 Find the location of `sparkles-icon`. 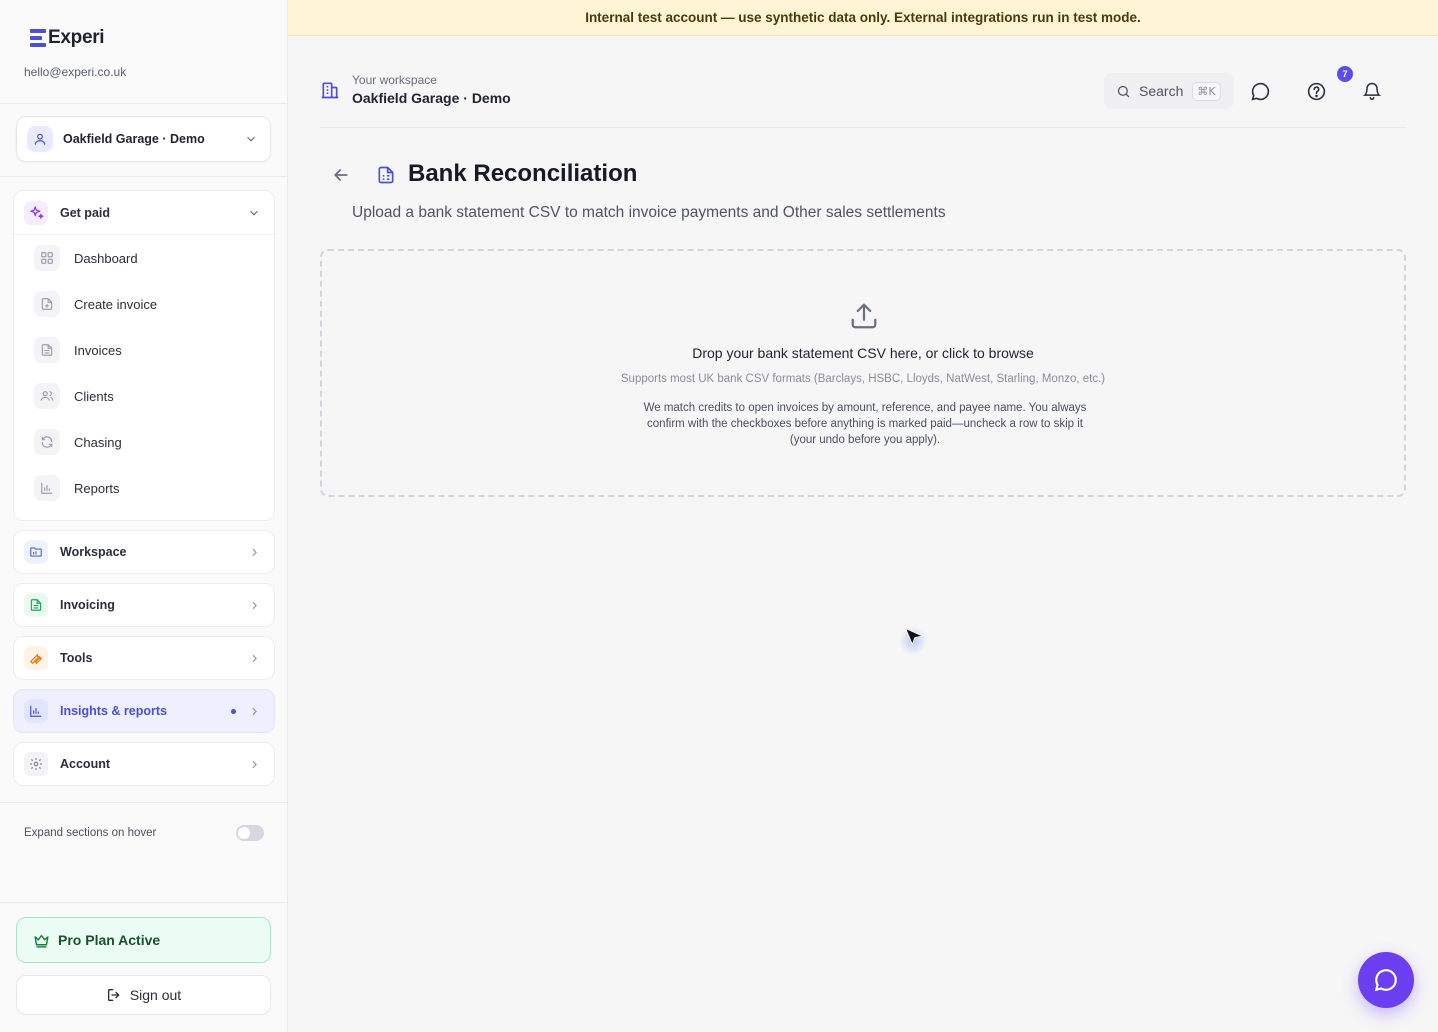

sparkles-icon is located at coordinates (36, 212).